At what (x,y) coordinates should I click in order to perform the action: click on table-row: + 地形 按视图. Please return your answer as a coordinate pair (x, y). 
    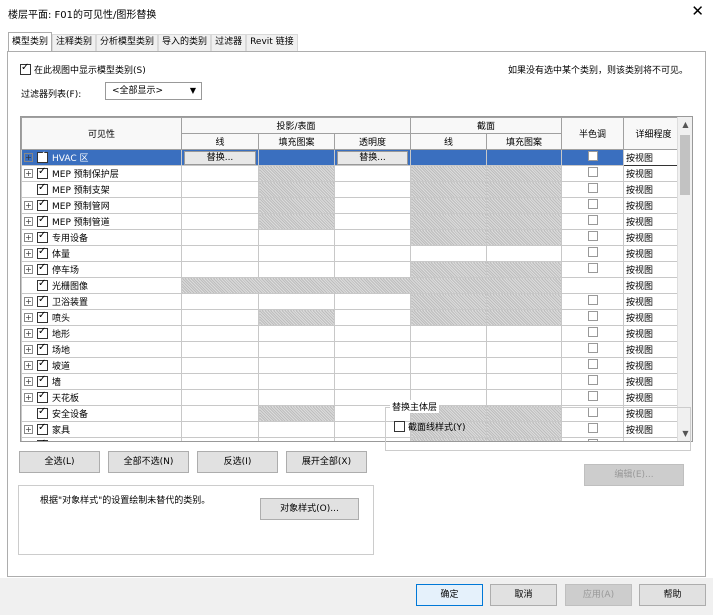
    Looking at the image, I should click on (352, 333).